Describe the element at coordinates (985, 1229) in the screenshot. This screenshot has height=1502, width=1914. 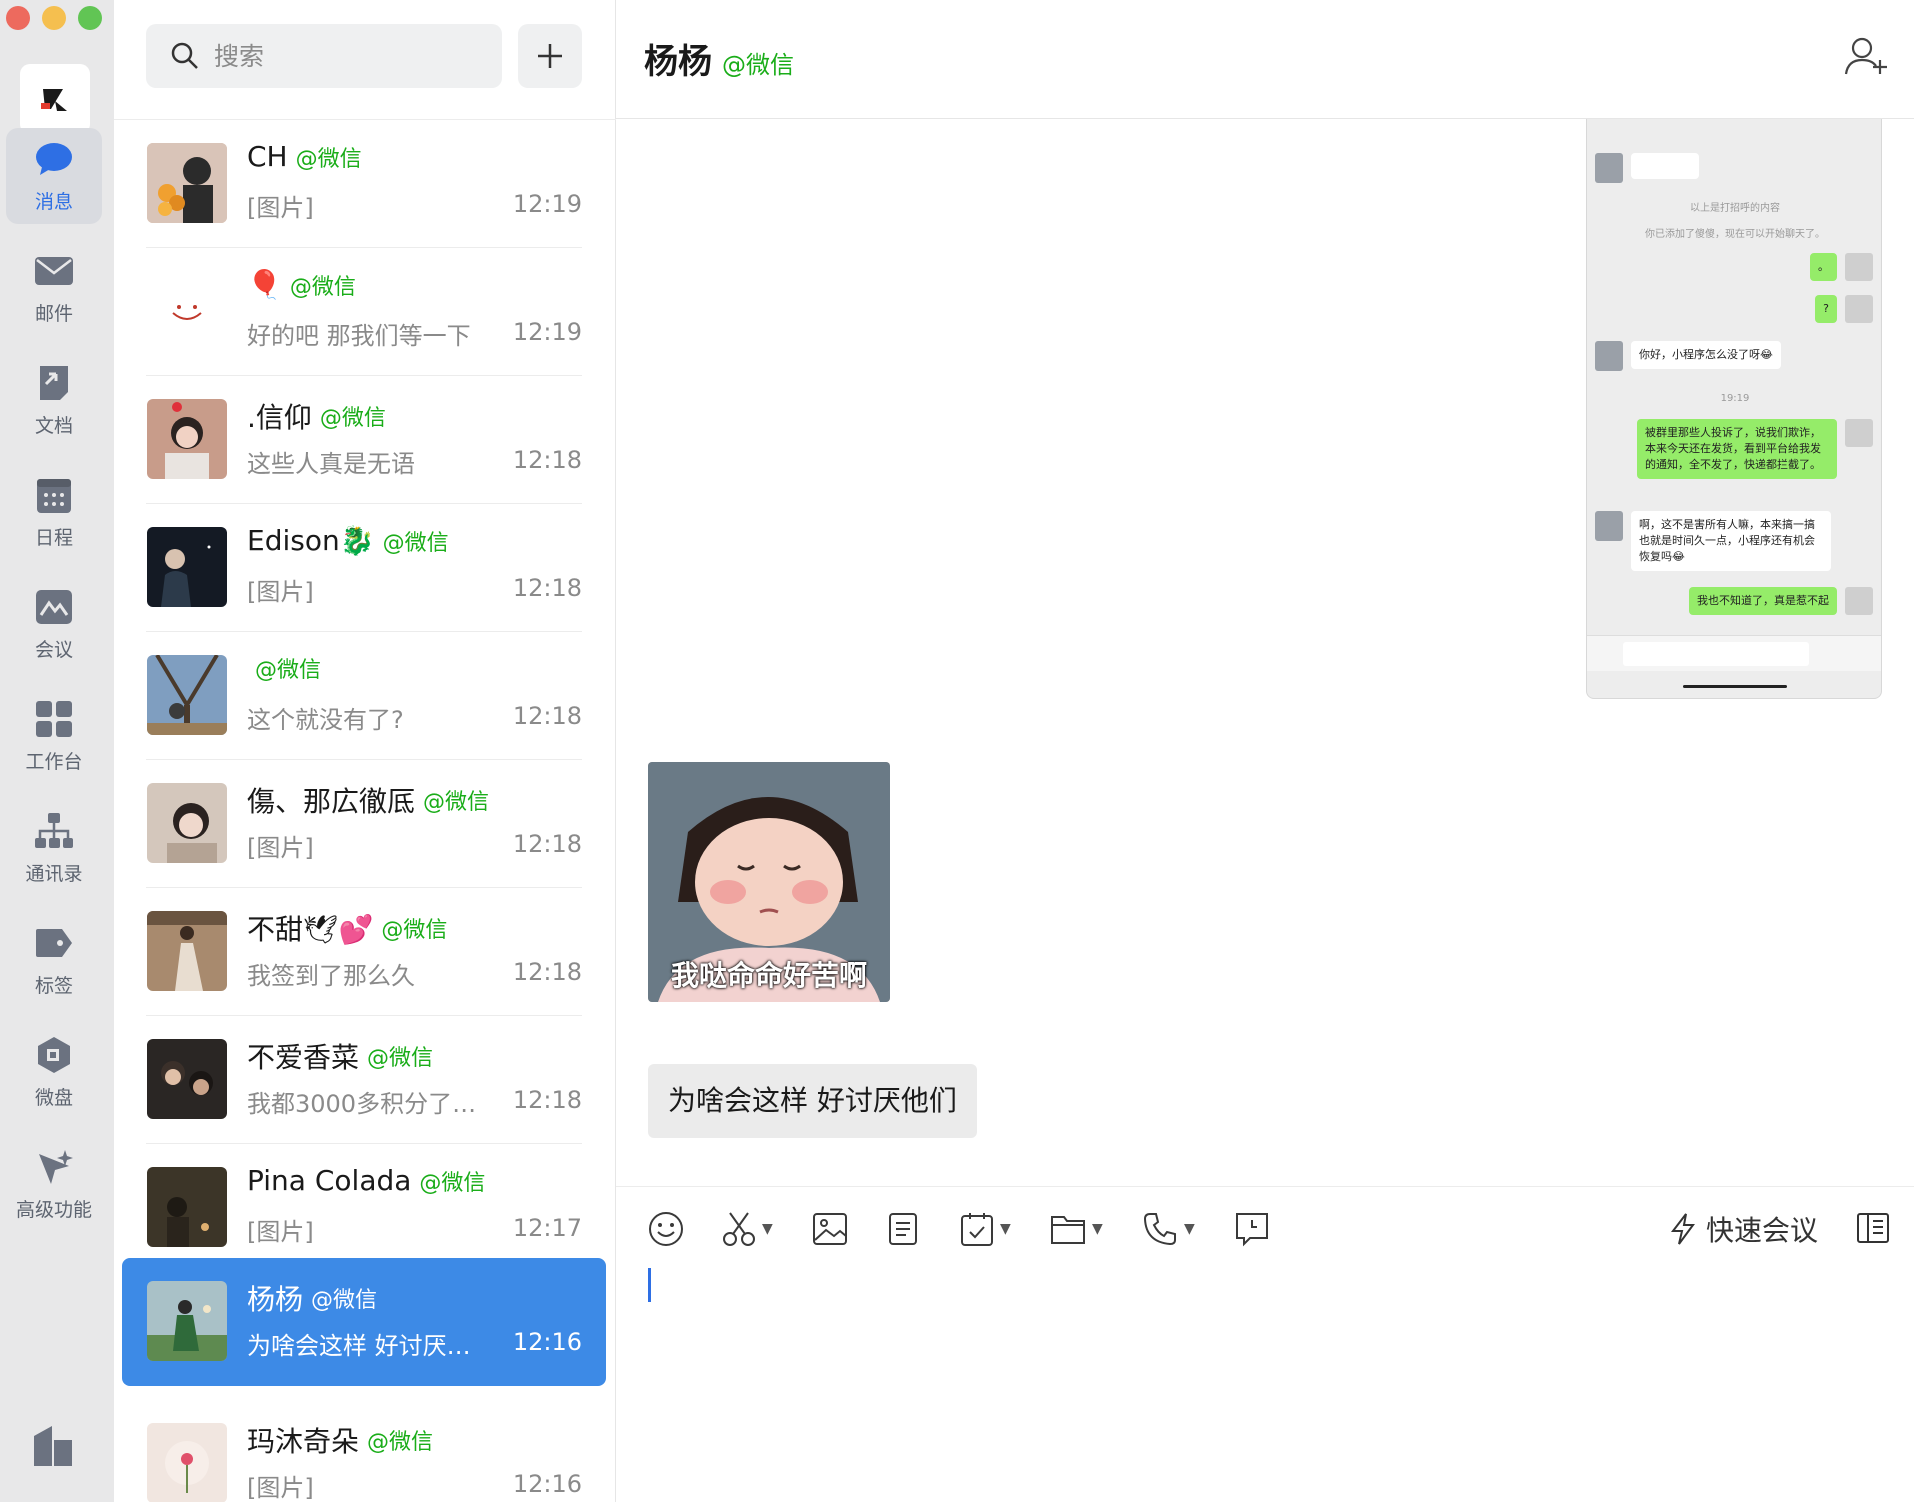
I see `schedule-button: ▼` at that location.